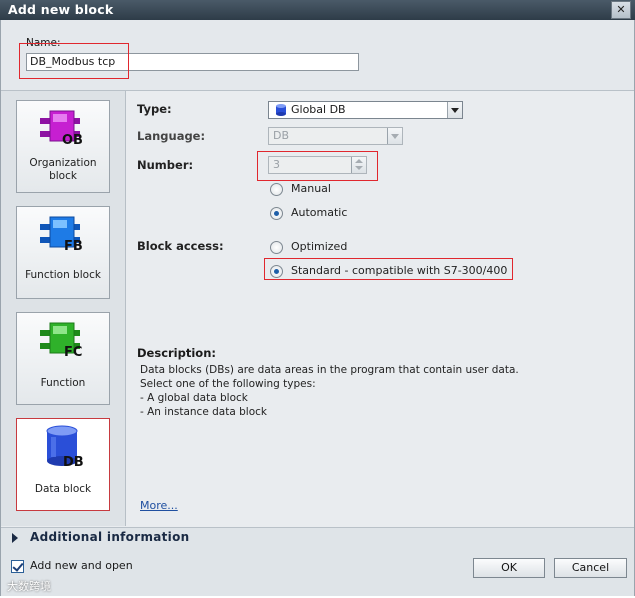 The width and height of the screenshot is (635, 598). Describe the element at coordinates (276, 247) in the screenshot. I see `optimized-radio` at that location.